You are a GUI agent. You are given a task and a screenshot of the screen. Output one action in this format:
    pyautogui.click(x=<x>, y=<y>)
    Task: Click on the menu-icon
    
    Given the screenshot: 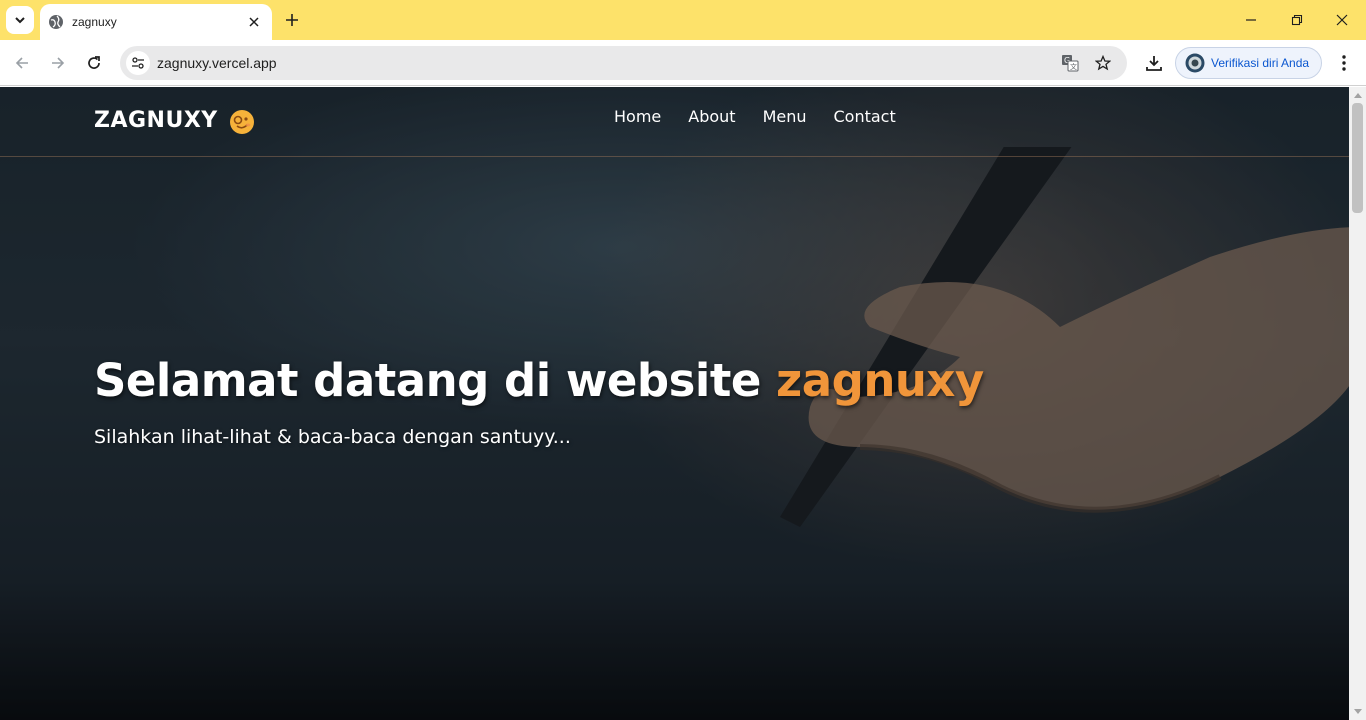 What is the action you would take?
    pyautogui.click(x=1344, y=63)
    